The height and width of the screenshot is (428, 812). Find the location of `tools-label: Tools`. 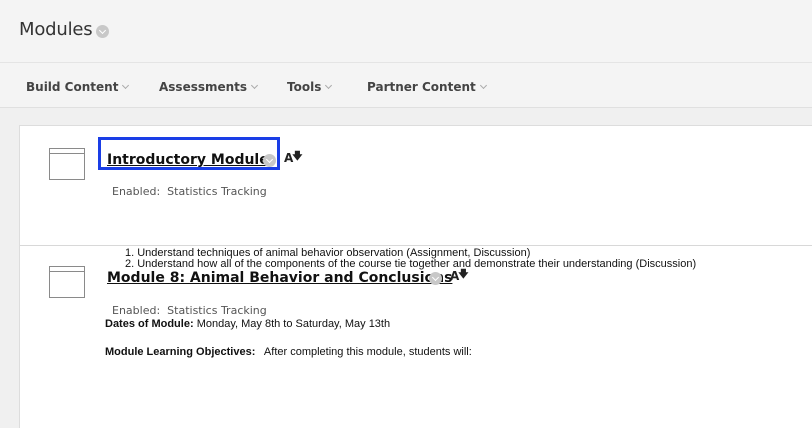

tools-label: Tools is located at coordinates (304, 87).